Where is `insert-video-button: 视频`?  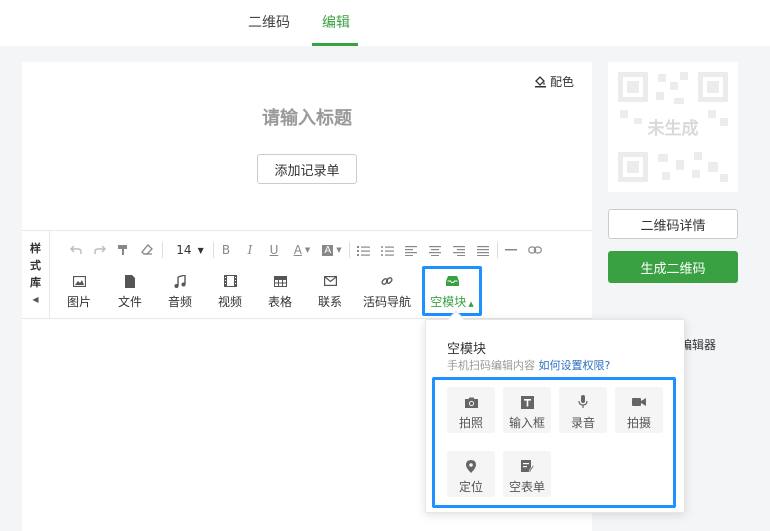
insert-video-button: 视频 is located at coordinates (230, 291).